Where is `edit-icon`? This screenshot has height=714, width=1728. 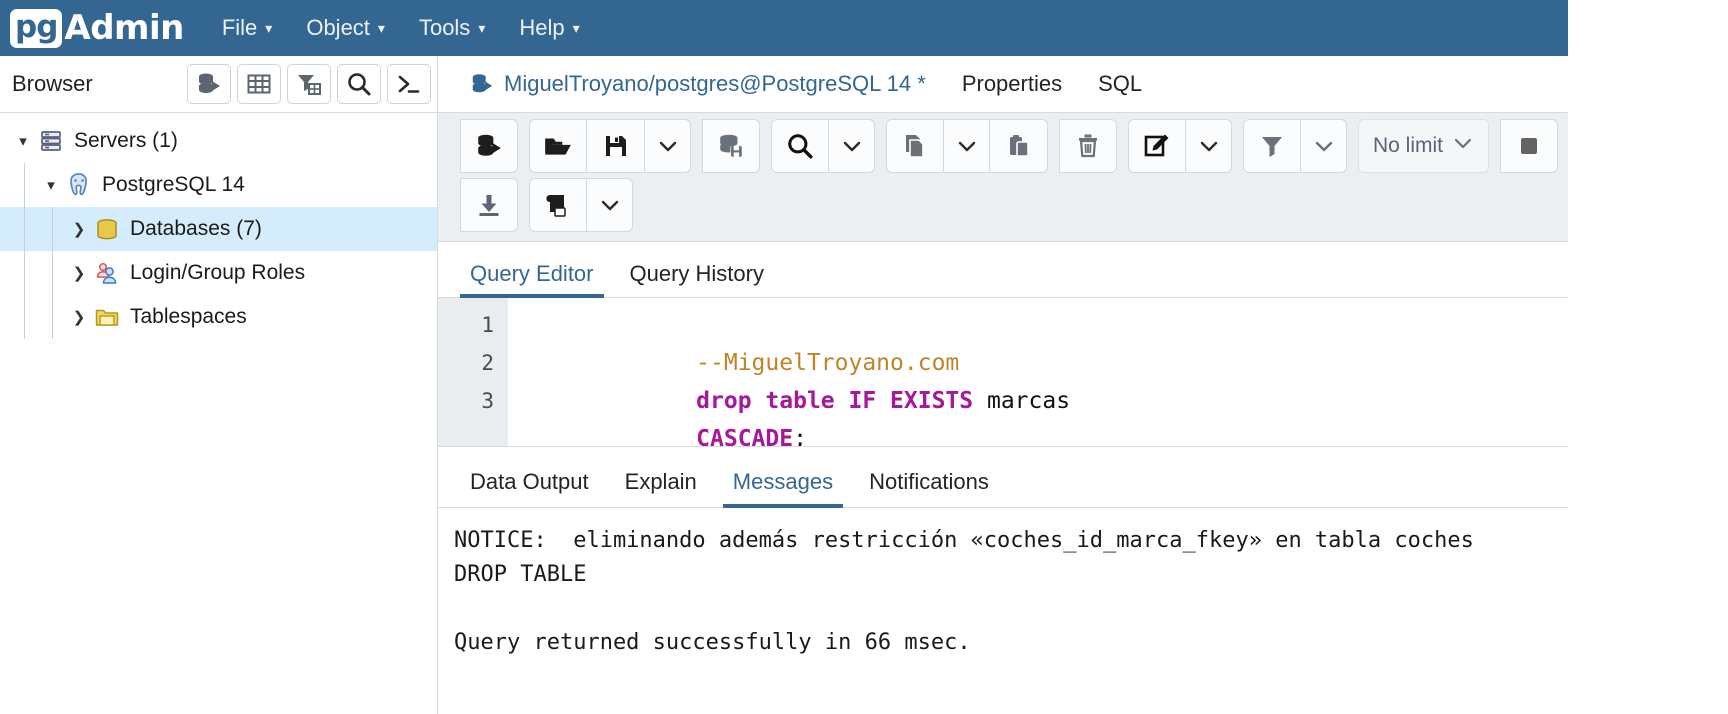
edit-icon is located at coordinates (1157, 146).